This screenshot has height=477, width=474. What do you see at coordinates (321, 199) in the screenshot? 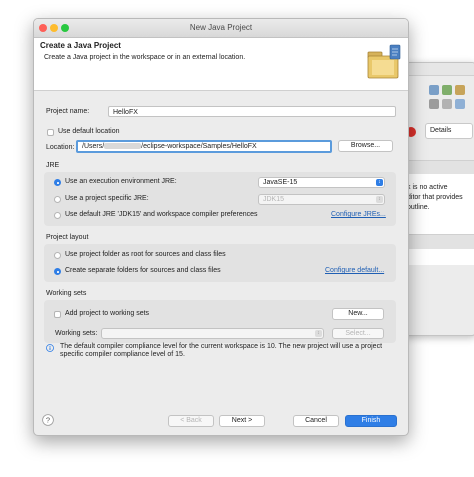
I see `project-specific-jre-select: JDK15 ↕` at bounding box center [321, 199].